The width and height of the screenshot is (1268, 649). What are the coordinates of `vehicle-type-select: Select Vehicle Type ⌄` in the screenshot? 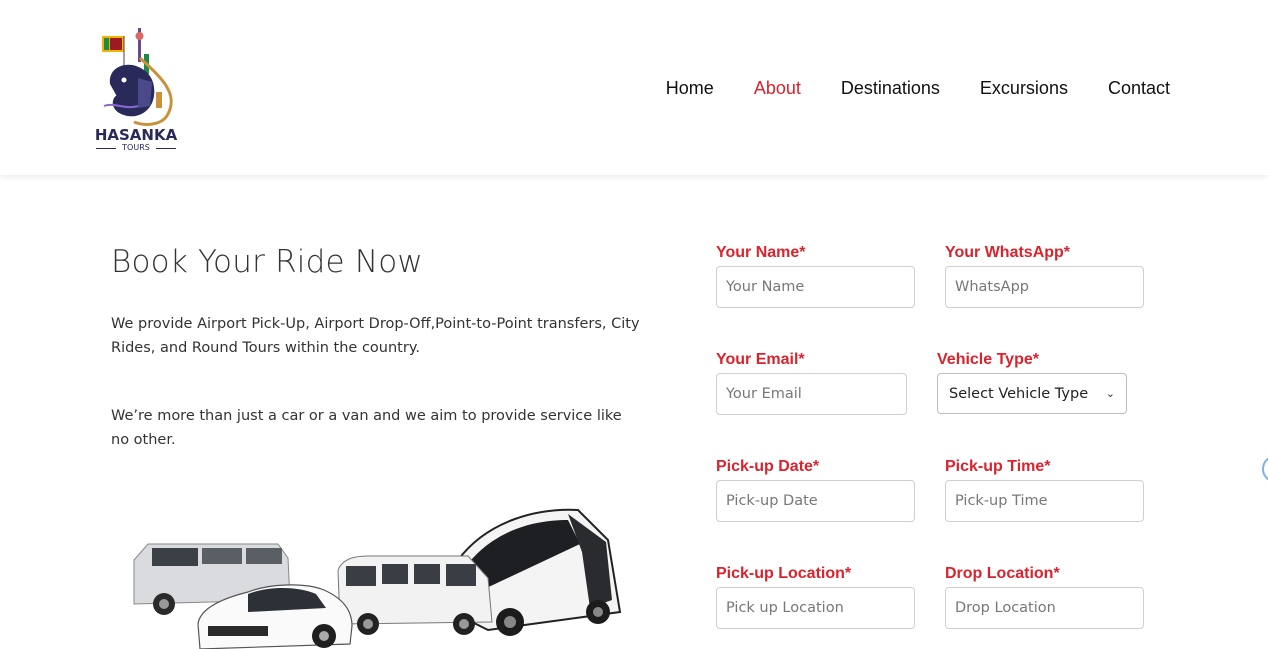 It's located at (1032, 393).